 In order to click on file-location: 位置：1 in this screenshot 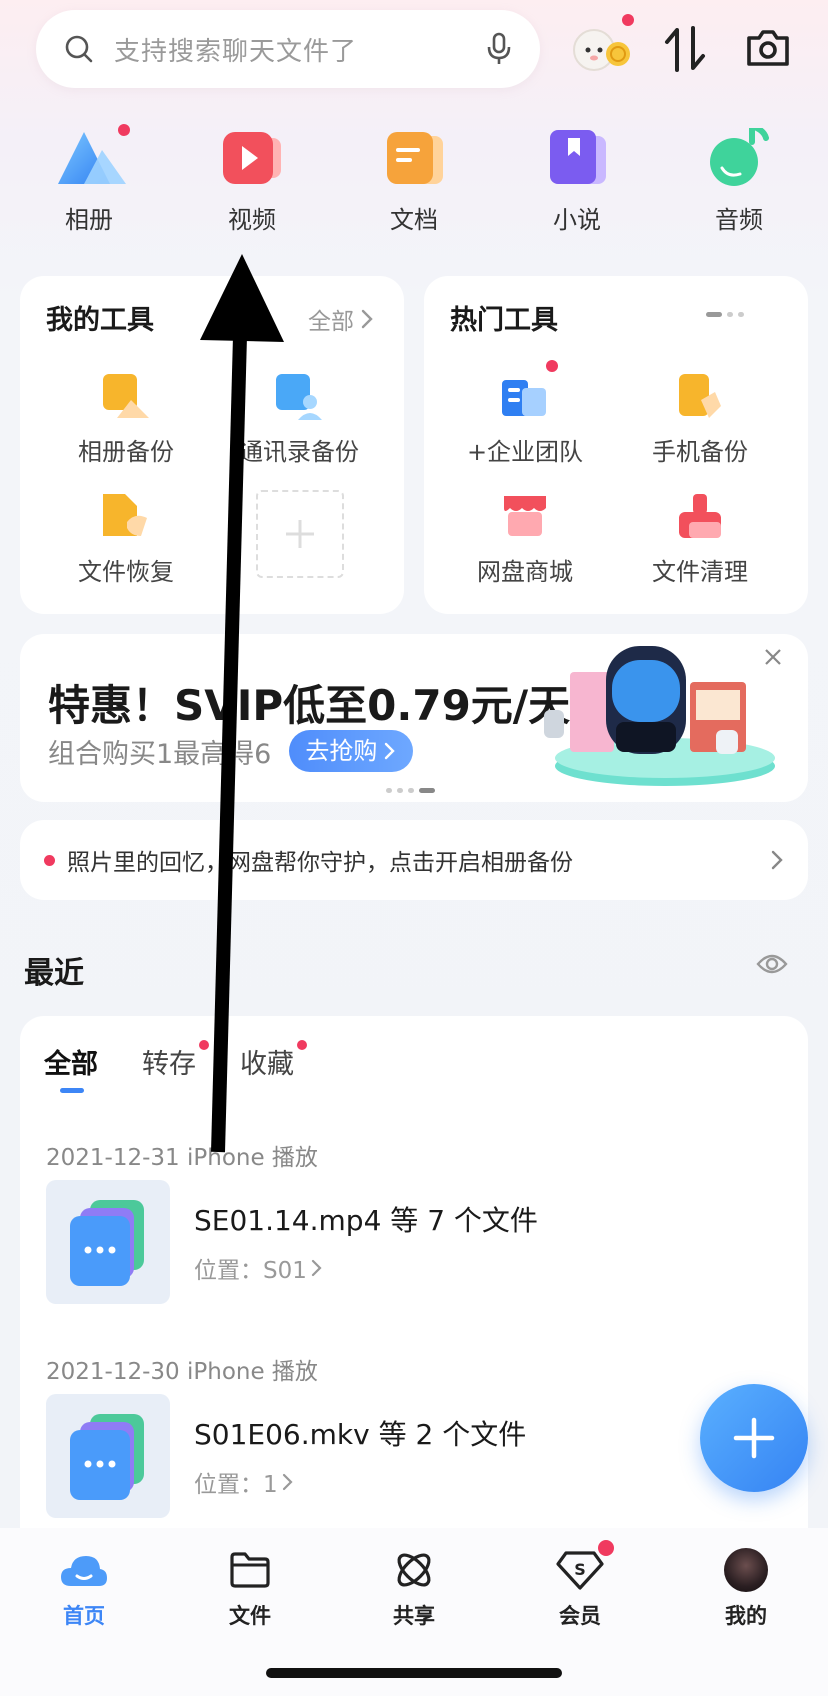, I will do `click(236, 1482)`.